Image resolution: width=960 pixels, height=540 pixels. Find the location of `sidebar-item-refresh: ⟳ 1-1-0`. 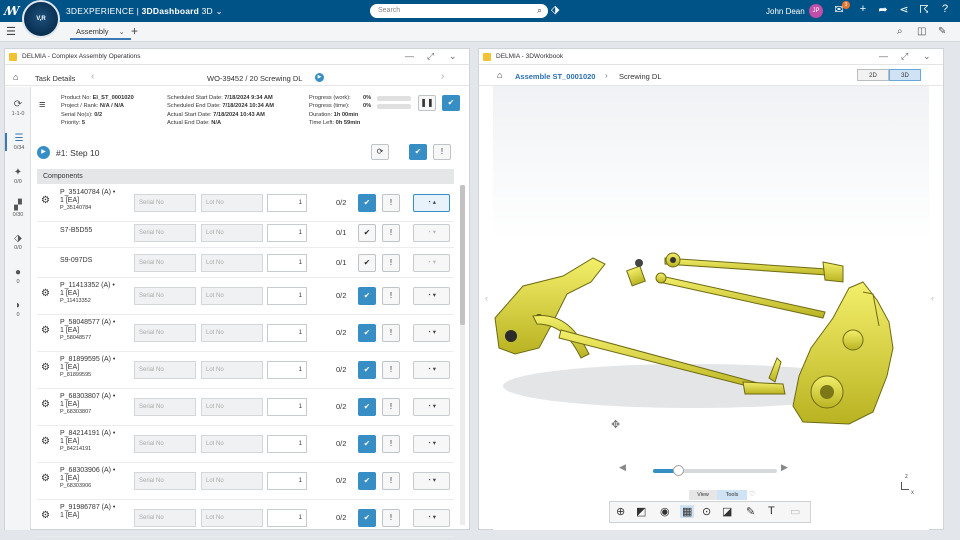

sidebar-item-refresh: ⟳ 1-1-0 is located at coordinates (18, 108).